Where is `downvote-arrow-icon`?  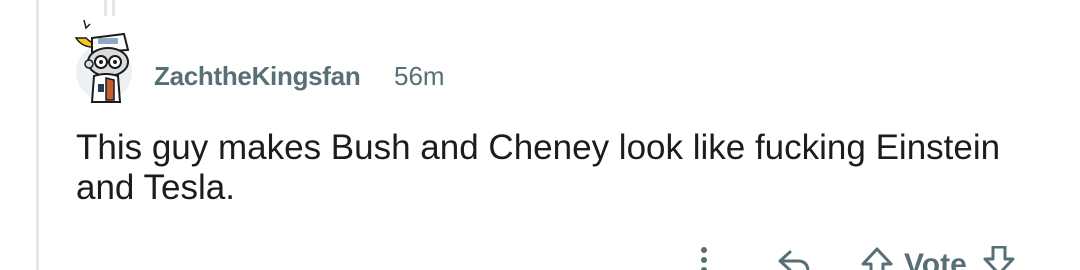 downvote-arrow-icon is located at coordinates (999, 257).